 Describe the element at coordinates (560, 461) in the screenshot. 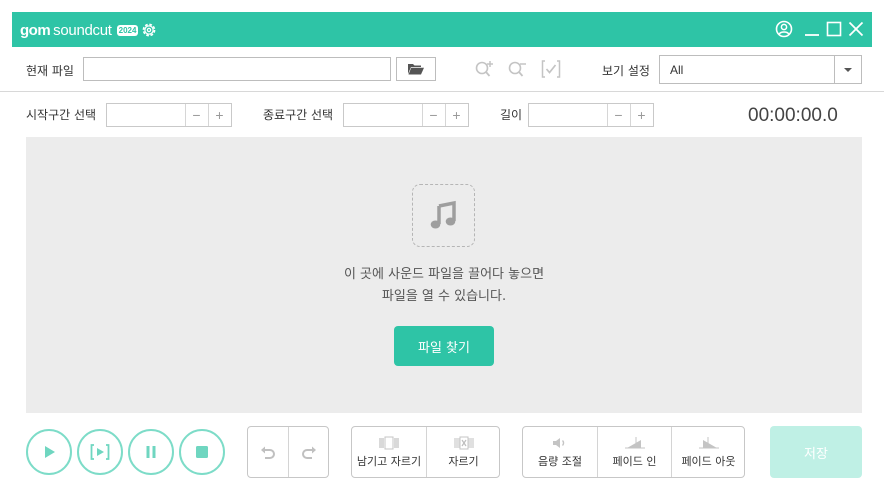

I see `volume-adjust-label: 음량 조절` at that location.